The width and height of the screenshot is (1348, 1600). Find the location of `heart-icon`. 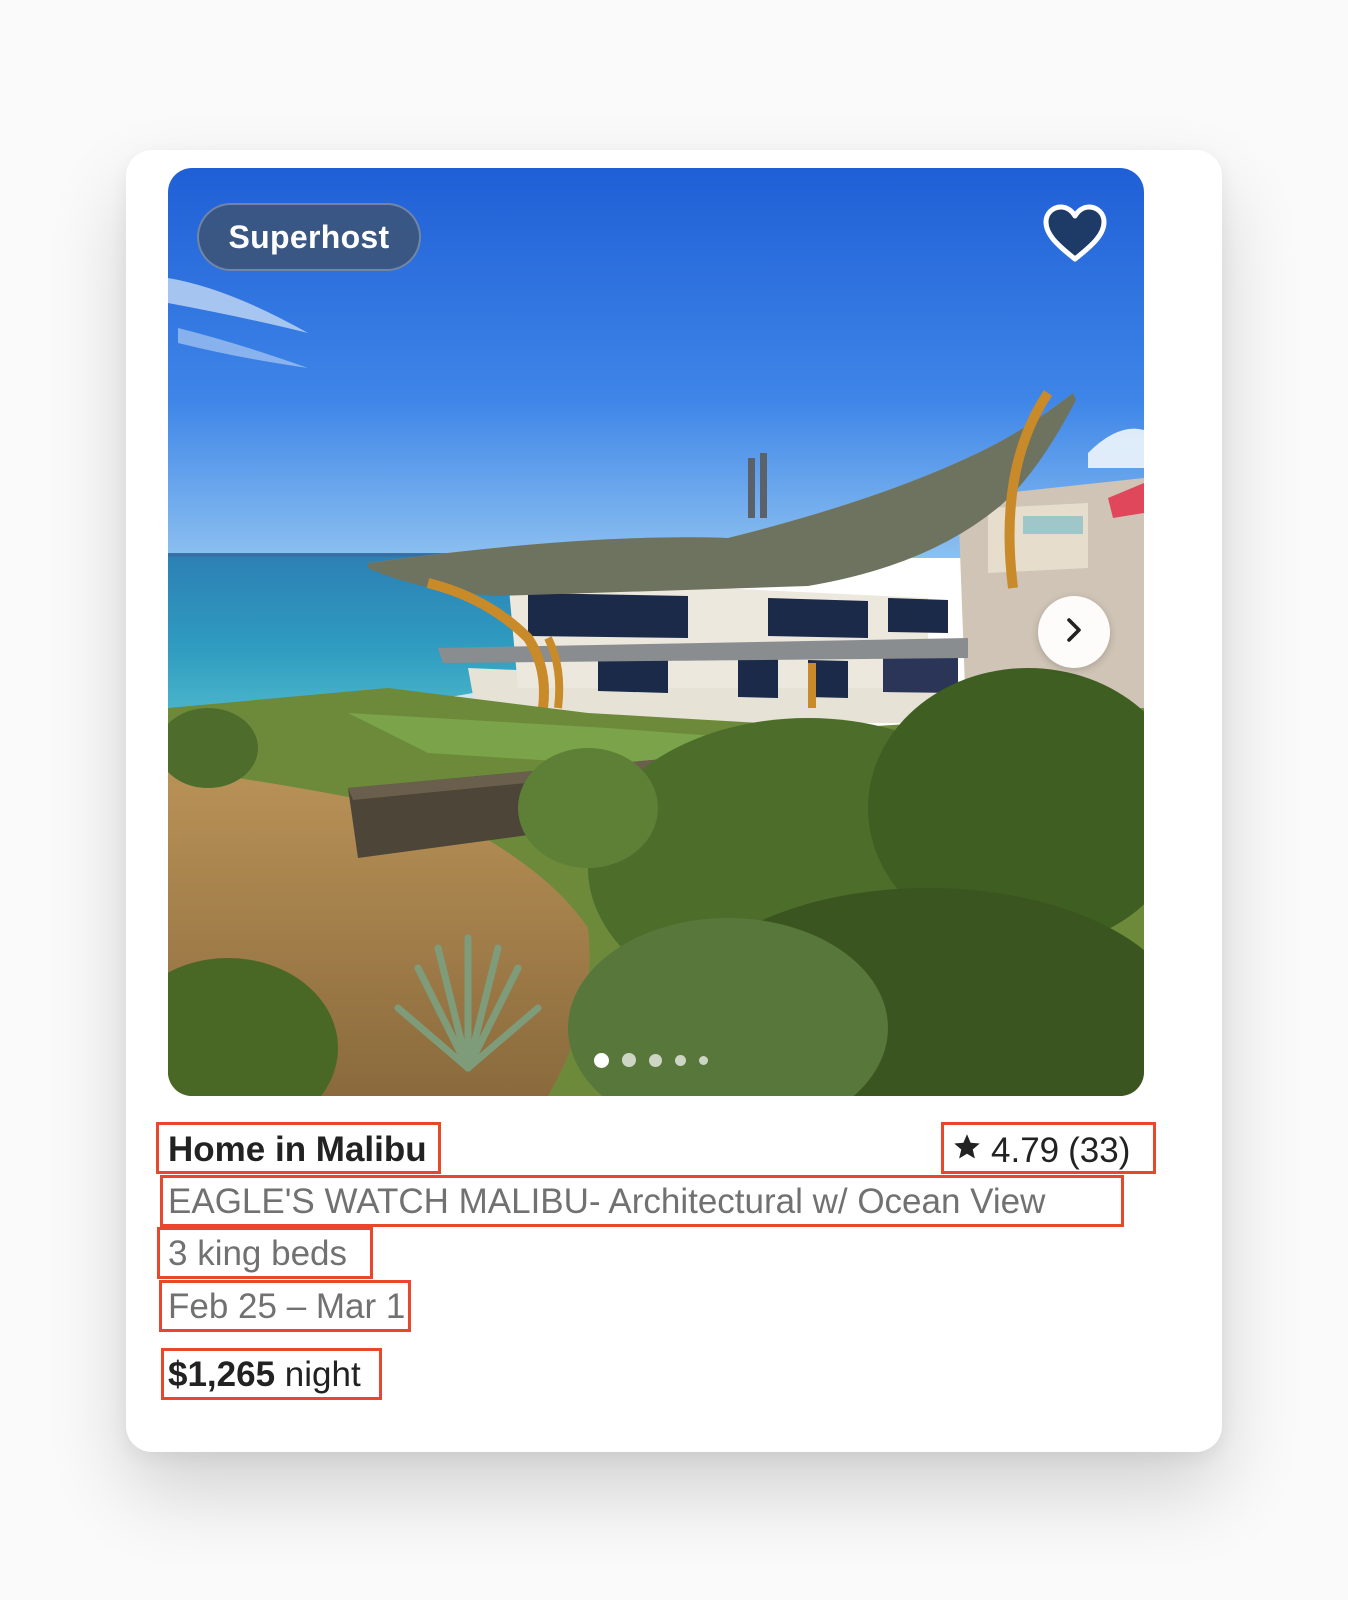

heart-icon is located at coordinates (1075, 234).